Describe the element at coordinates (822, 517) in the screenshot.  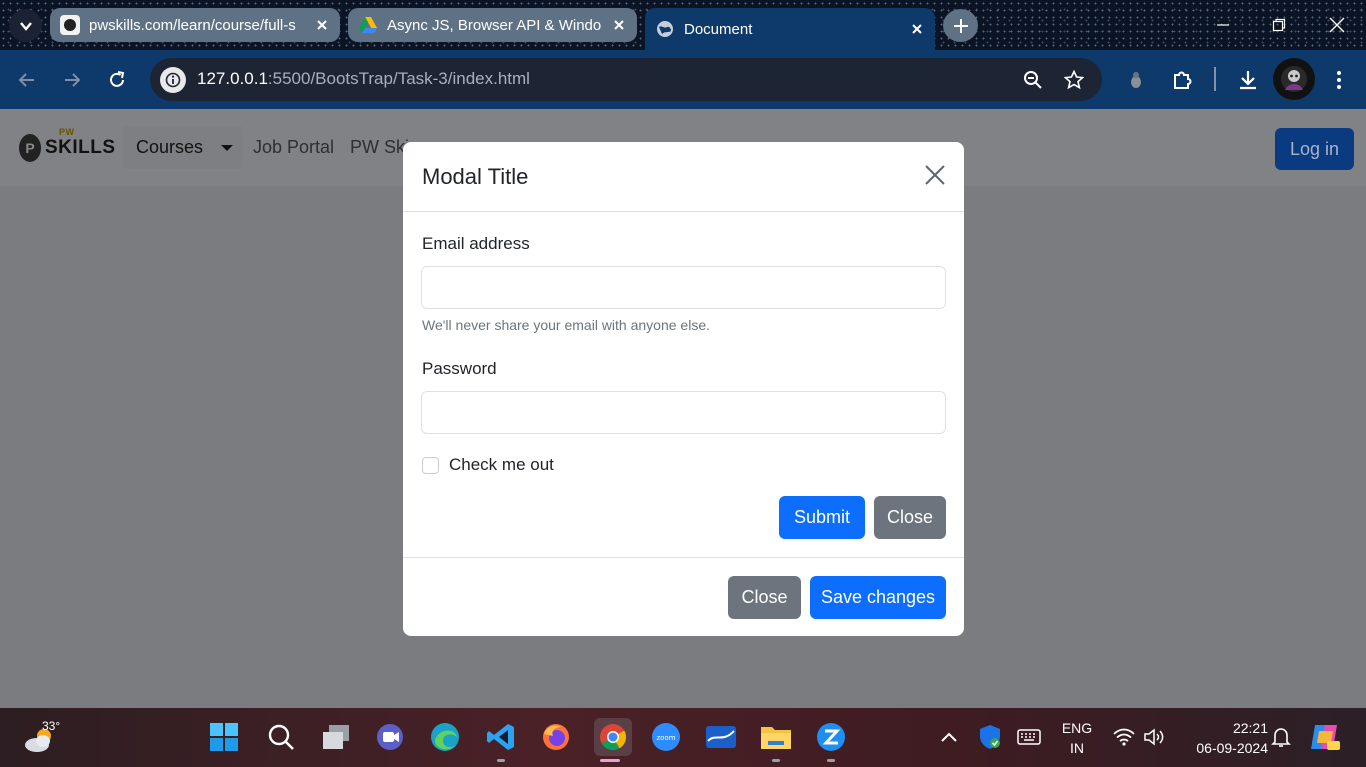
I see `submit-button: Submit` at that location.